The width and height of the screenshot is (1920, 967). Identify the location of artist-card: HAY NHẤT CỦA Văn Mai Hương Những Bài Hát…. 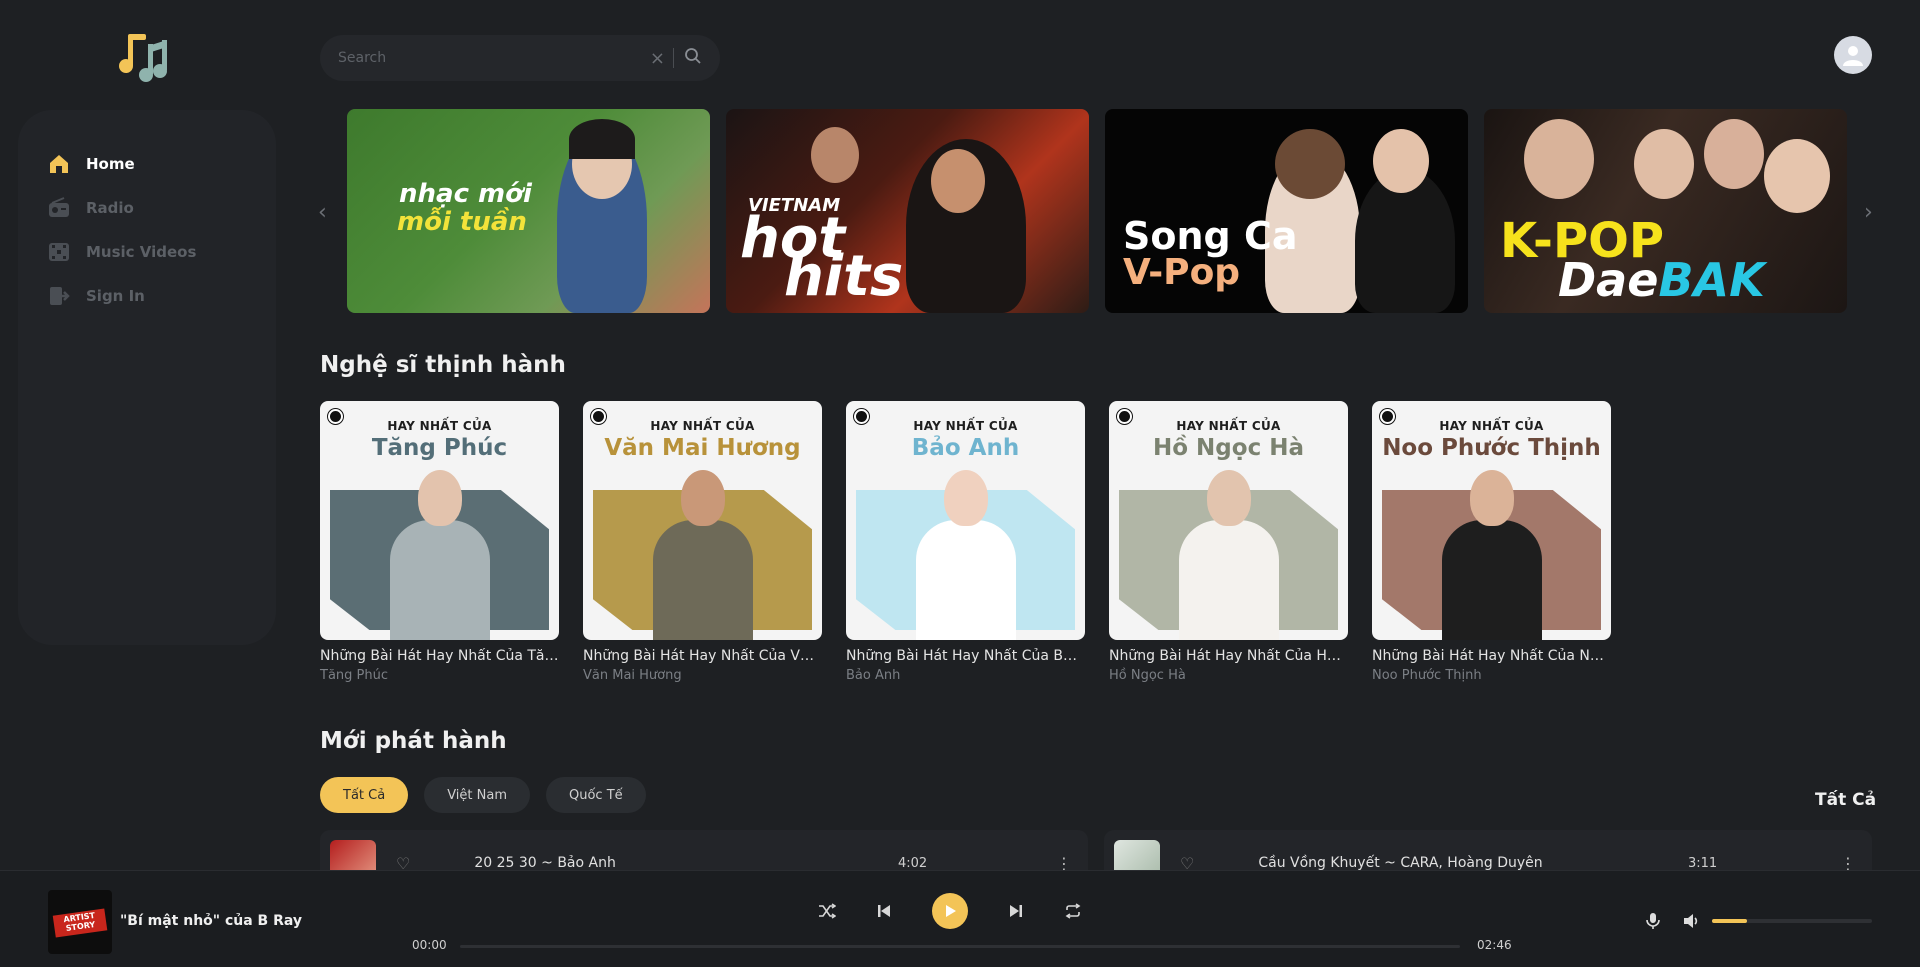
(702, 542).